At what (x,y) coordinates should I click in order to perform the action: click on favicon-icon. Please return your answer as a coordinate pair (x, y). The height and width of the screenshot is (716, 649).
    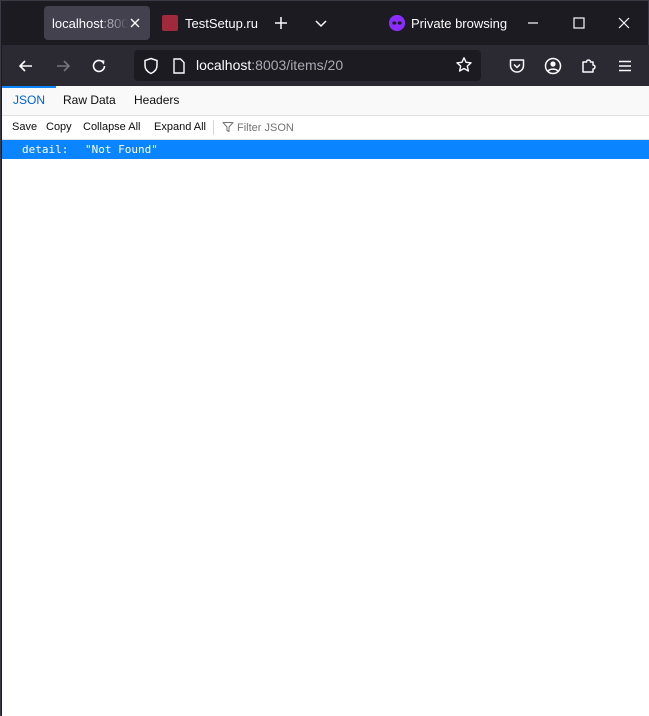
    Looking at the image, I should click on (170, 23).